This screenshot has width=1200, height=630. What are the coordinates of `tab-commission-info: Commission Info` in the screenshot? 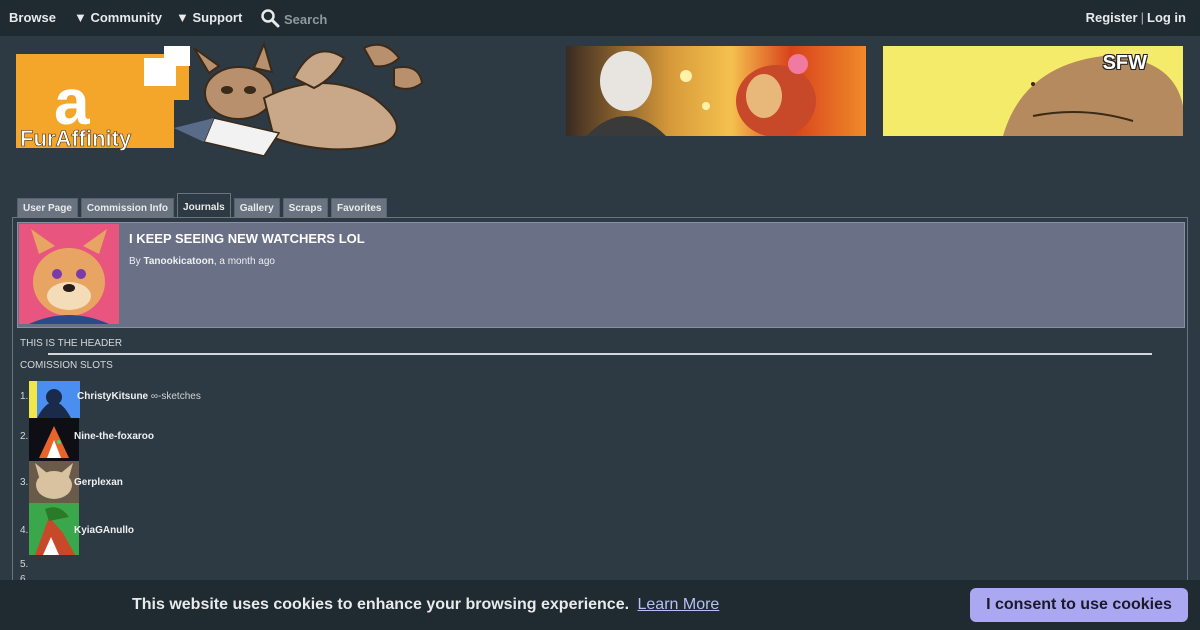 It's located at (127, 207).